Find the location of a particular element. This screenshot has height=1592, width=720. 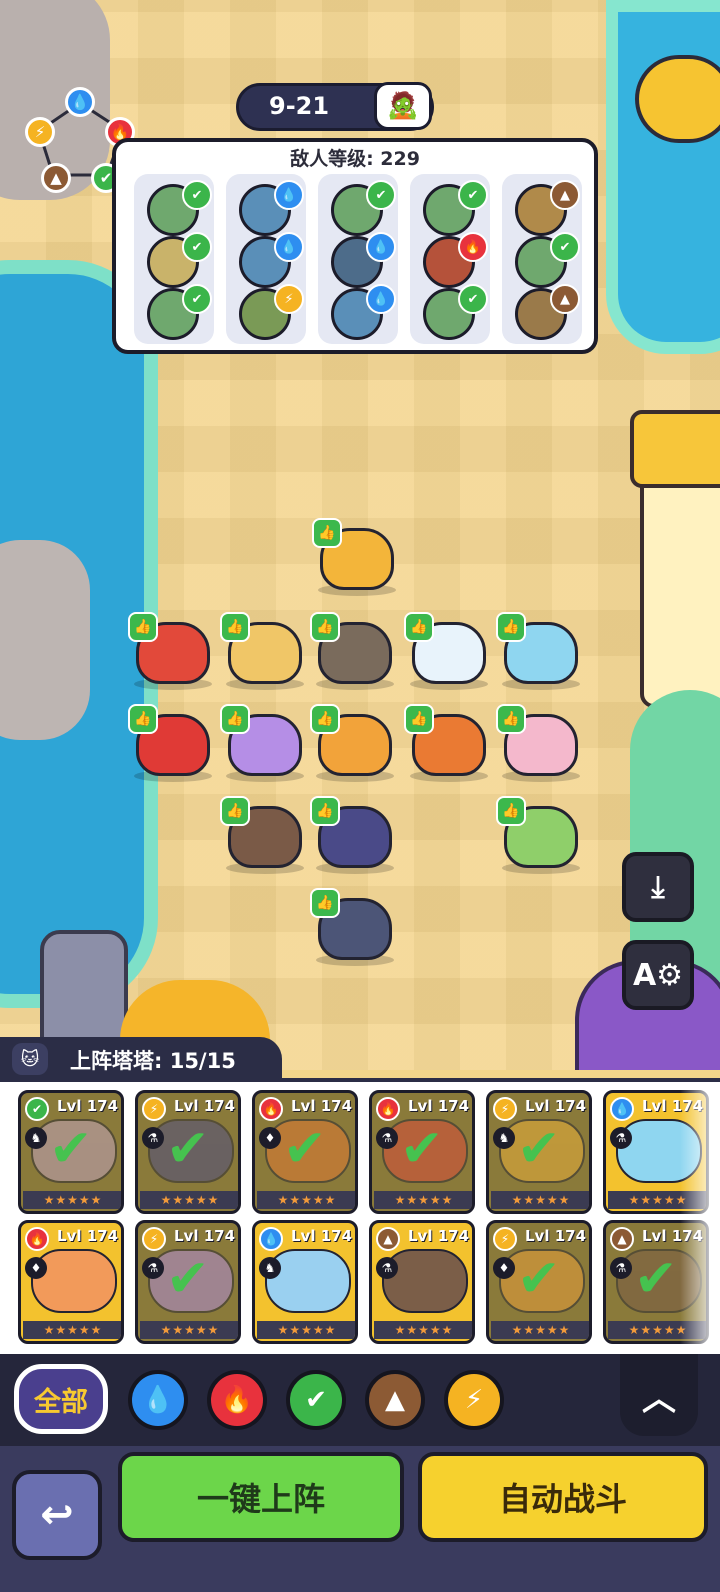

back-button: ↩ is located at coordinates (57, 1515).